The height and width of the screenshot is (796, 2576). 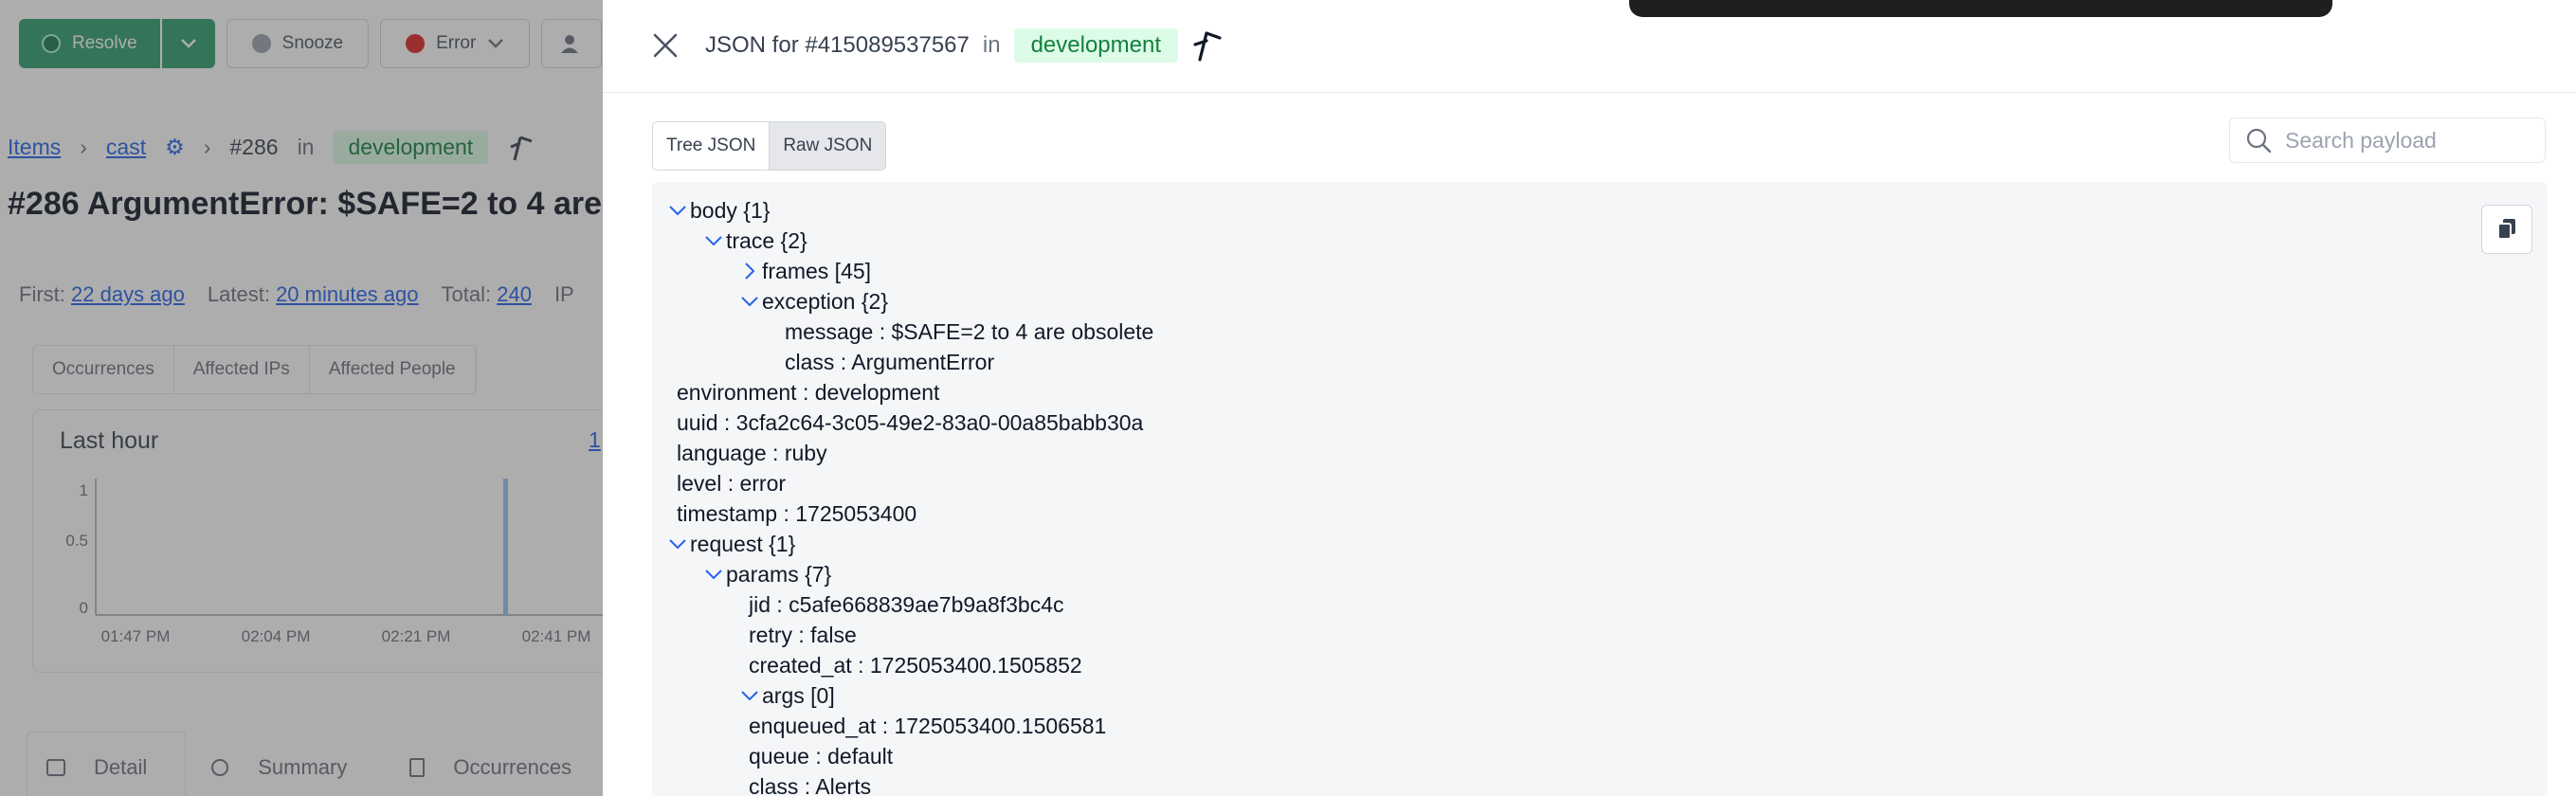 I want to click on json-tree-label: args [0], so click(x=798, y=695).